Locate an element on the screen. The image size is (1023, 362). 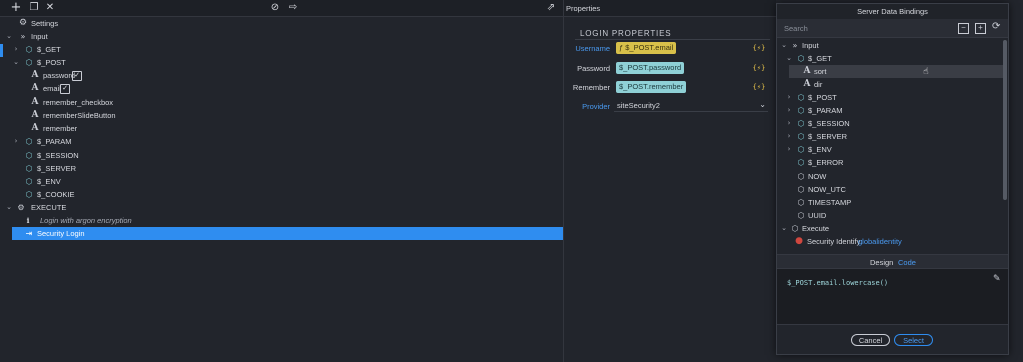
provider-select: siteSecurity2 ⌄ is located at coordinates (691, 105).